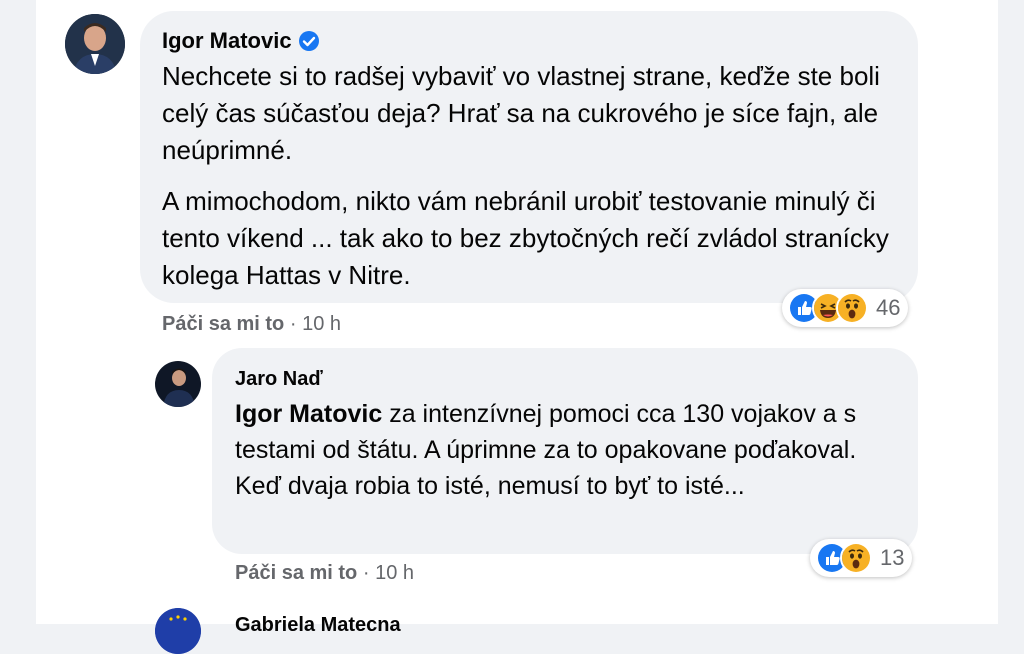 The image size is (1024, 654). I want to click on reaction-summary: 13, so click(861, 558).